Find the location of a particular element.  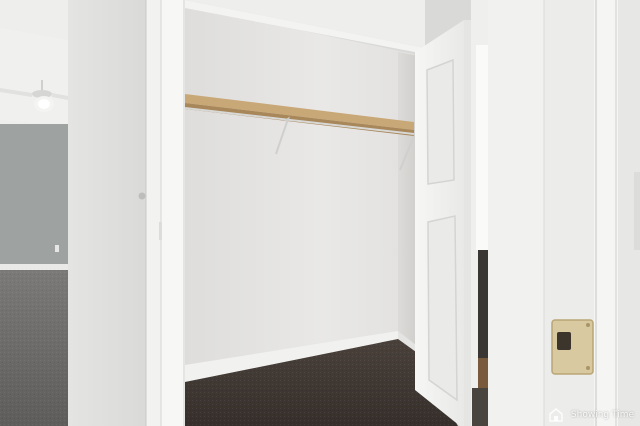

right-closet-door is located at coordinates (443, 223).